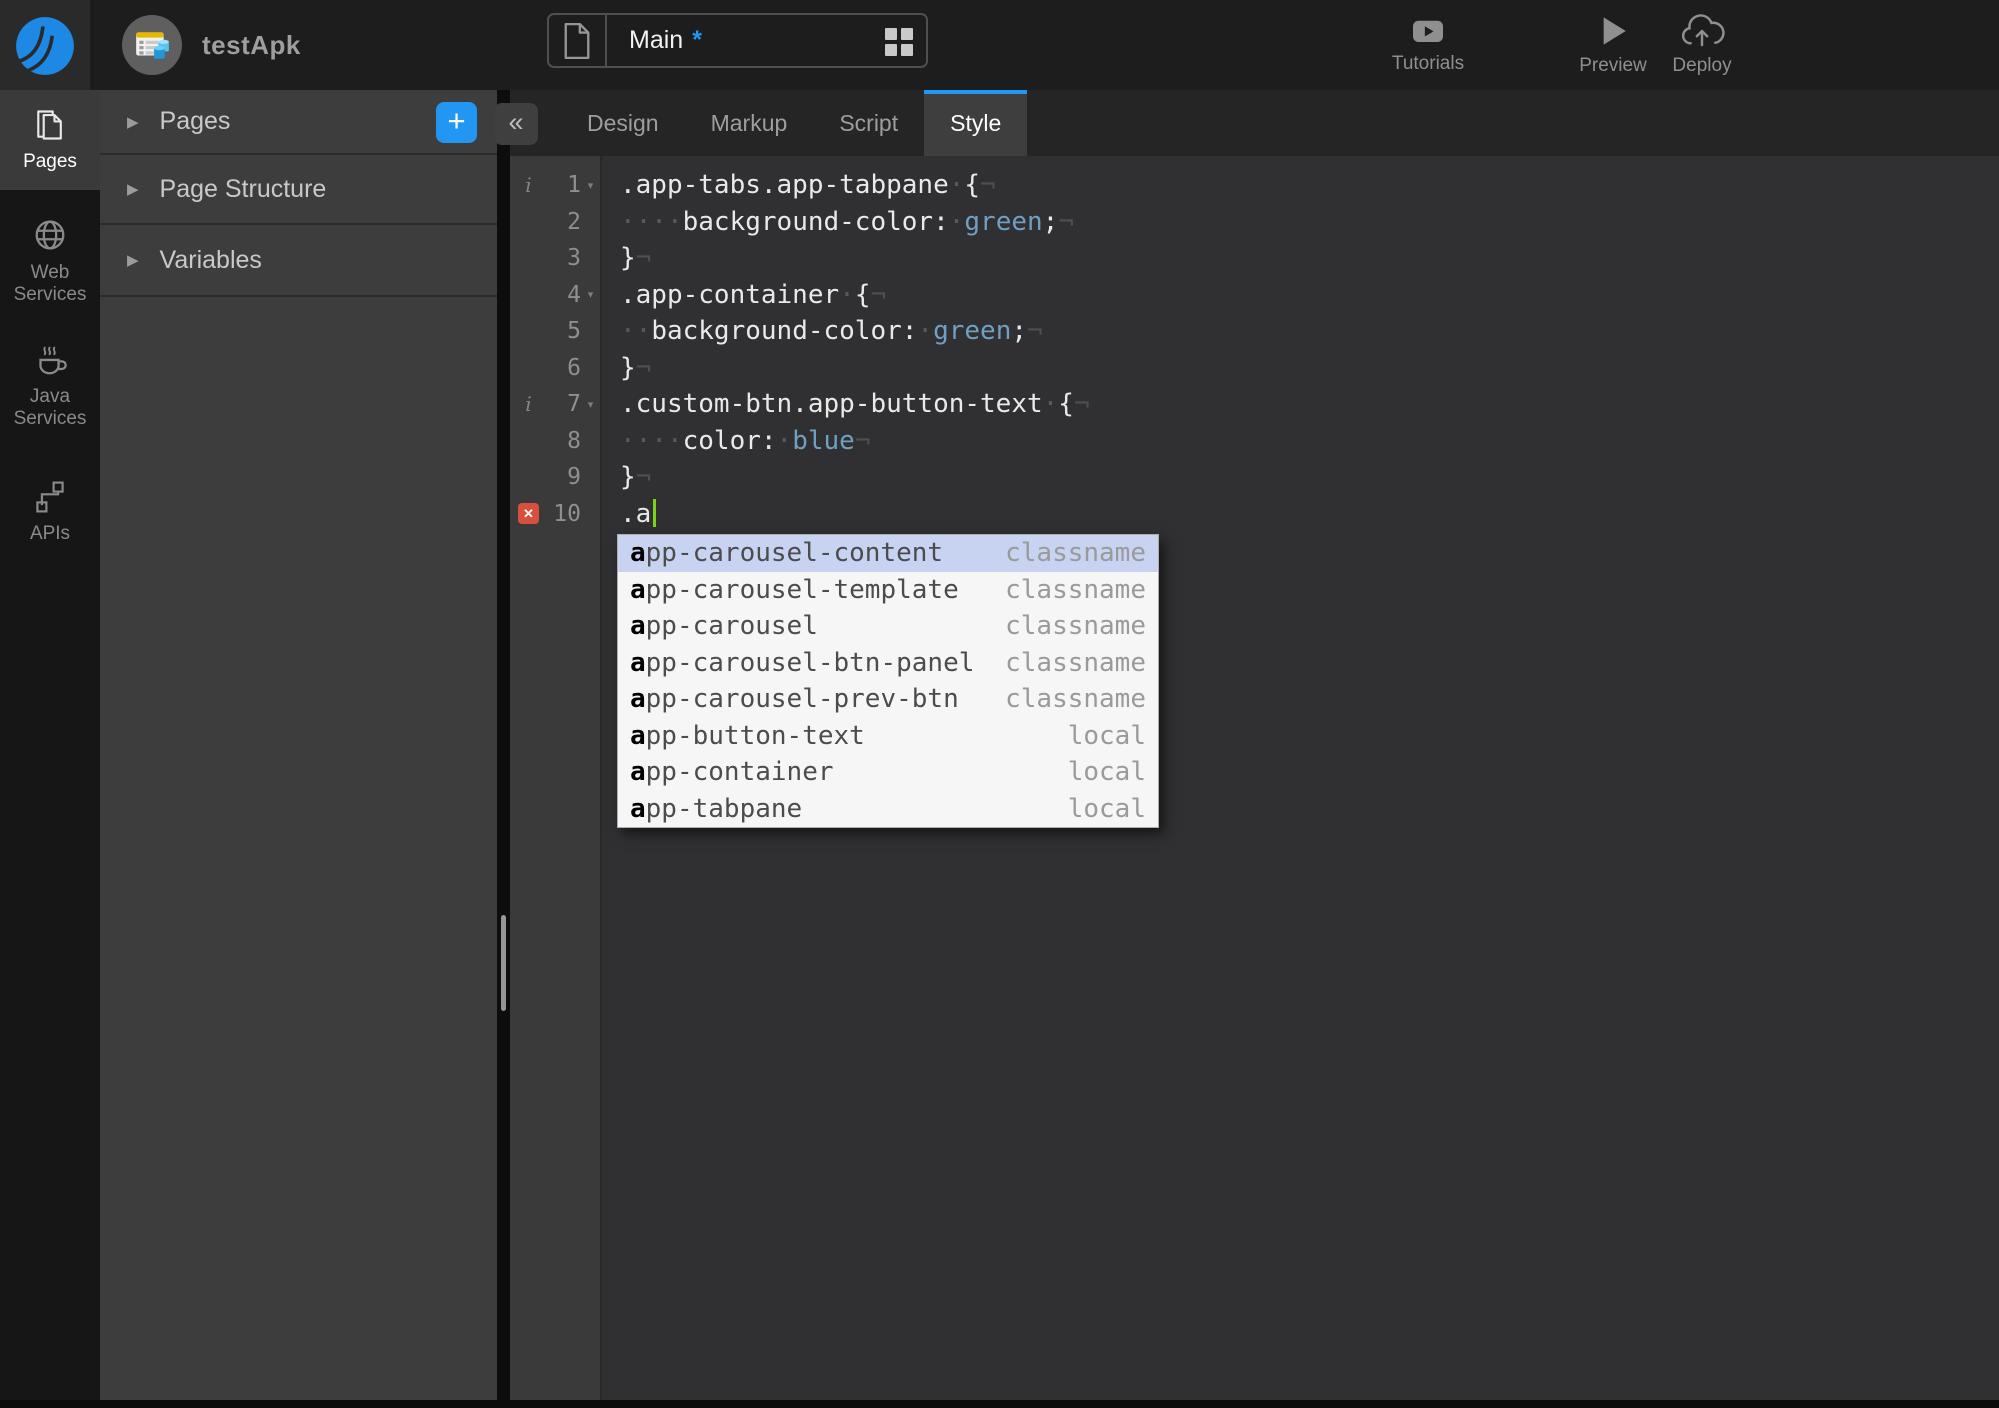 This screenshot has height=1408, width=1999. What do you see at coordinates (50, 261) in the screenshot?
I see `sidebar-item-web-services: Web Services` at bounding box center [50, 261].